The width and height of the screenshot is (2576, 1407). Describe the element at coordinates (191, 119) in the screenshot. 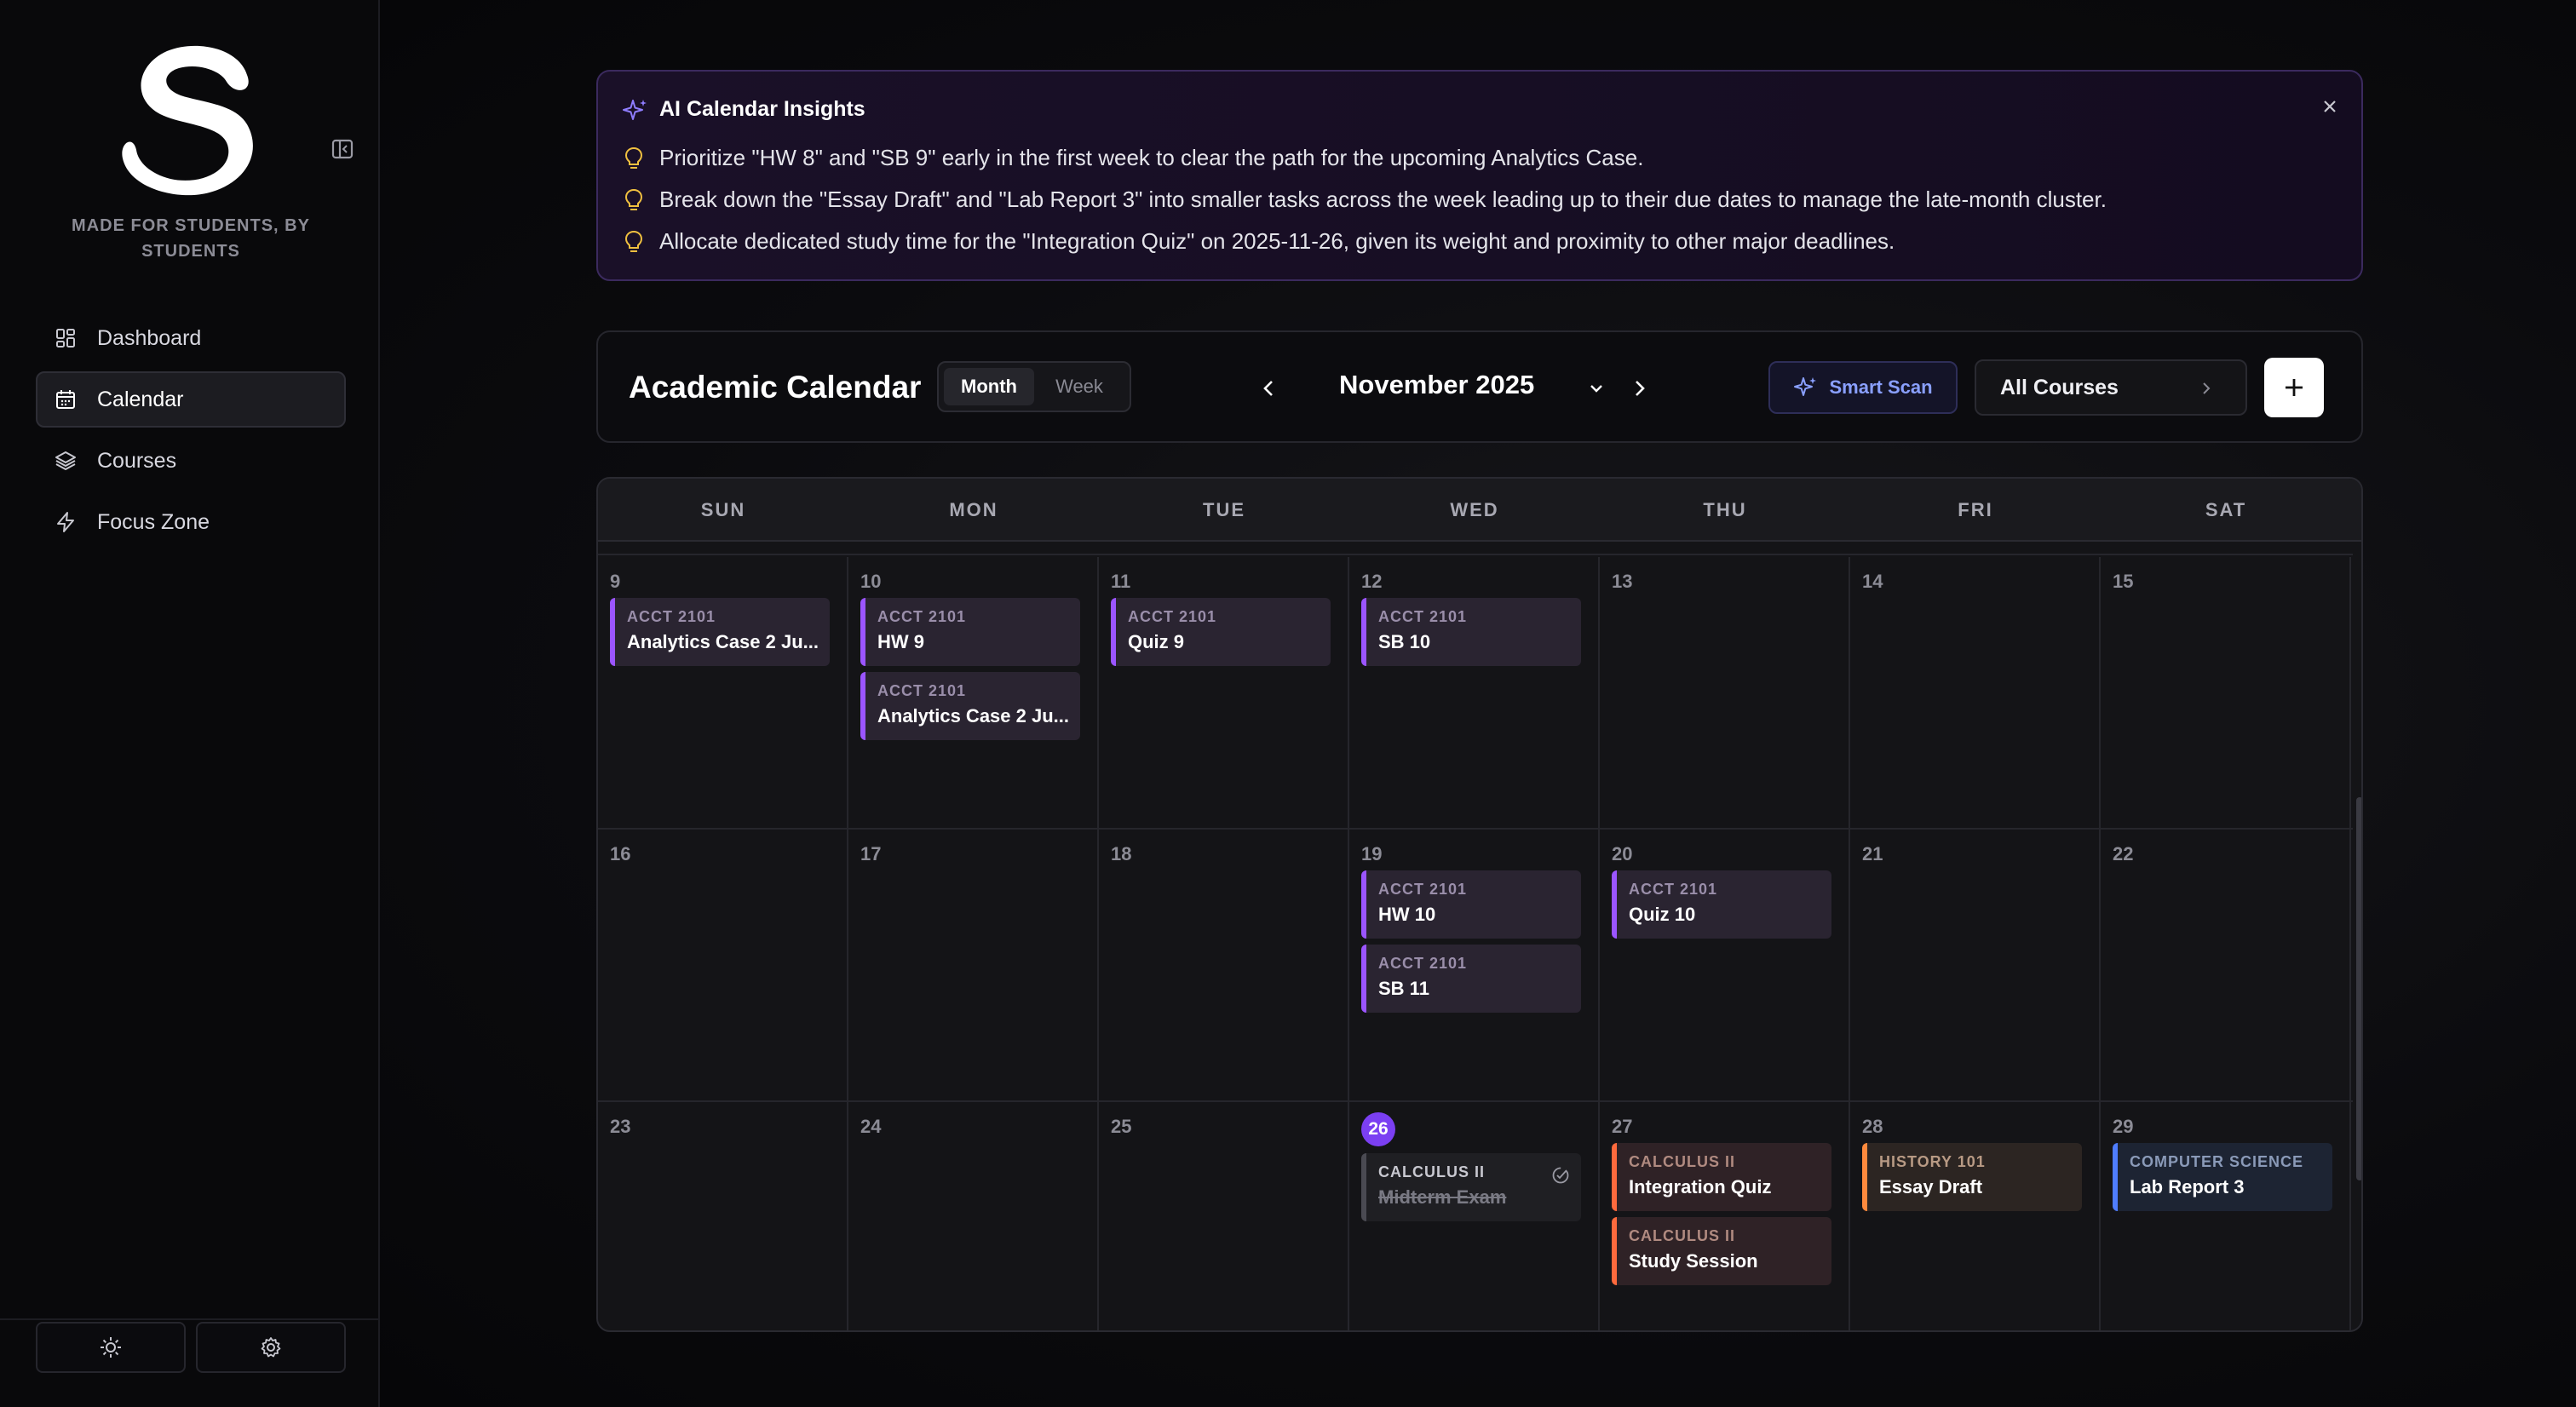

I see `app-logo` at that location.